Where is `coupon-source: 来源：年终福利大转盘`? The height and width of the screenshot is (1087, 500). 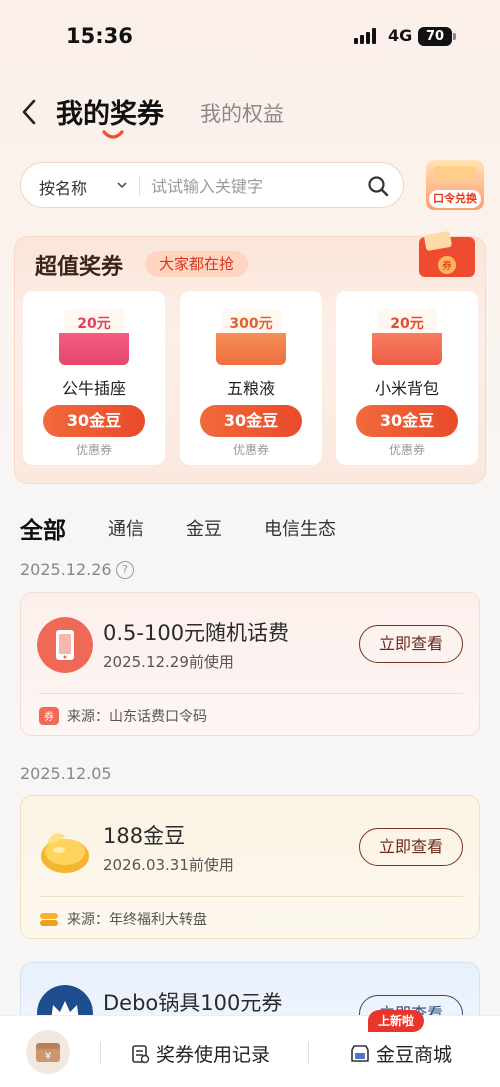 coupon-source: 来源：年终福利大转盘 is located at coordinates (137, 920).